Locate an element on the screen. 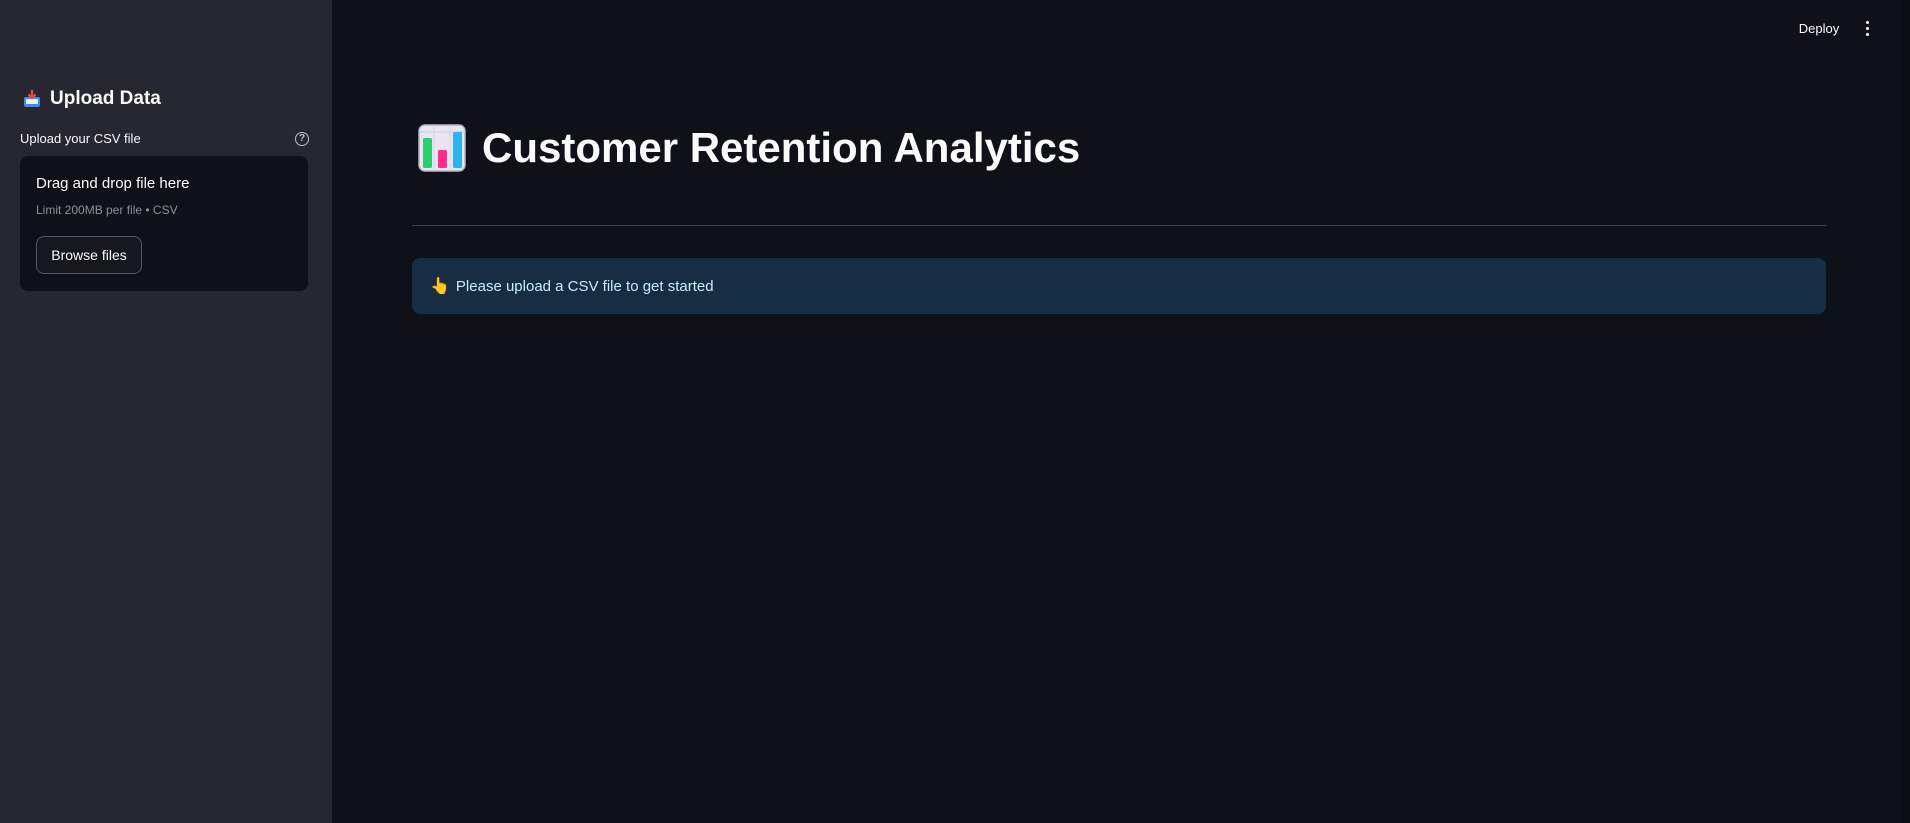 Image resolution: width=1910 pixels, height=823 pixels. browse-files-button: Browse files is located at coordinates (89, 255).